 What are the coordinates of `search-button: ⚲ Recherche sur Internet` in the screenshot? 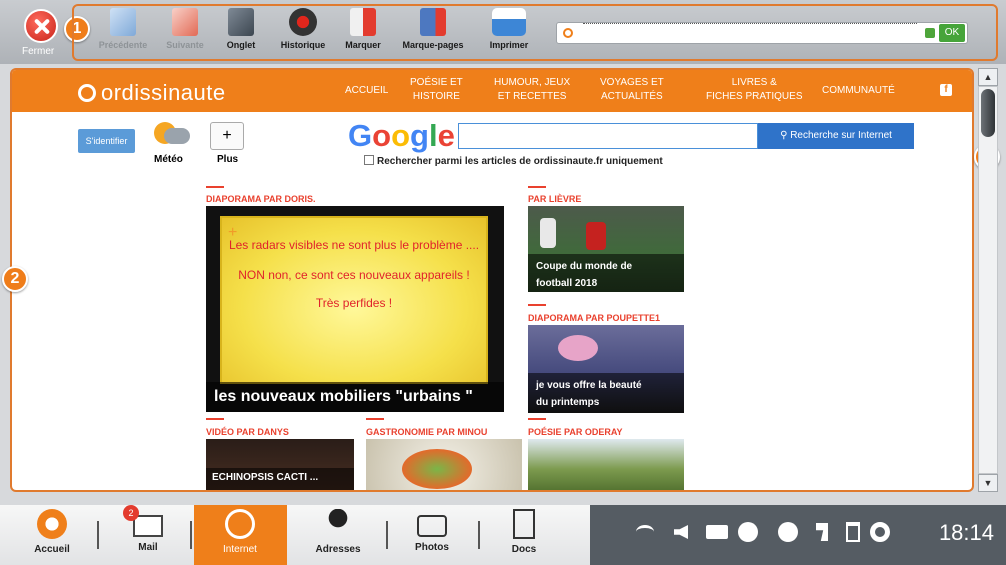 It's located at (836, 136).